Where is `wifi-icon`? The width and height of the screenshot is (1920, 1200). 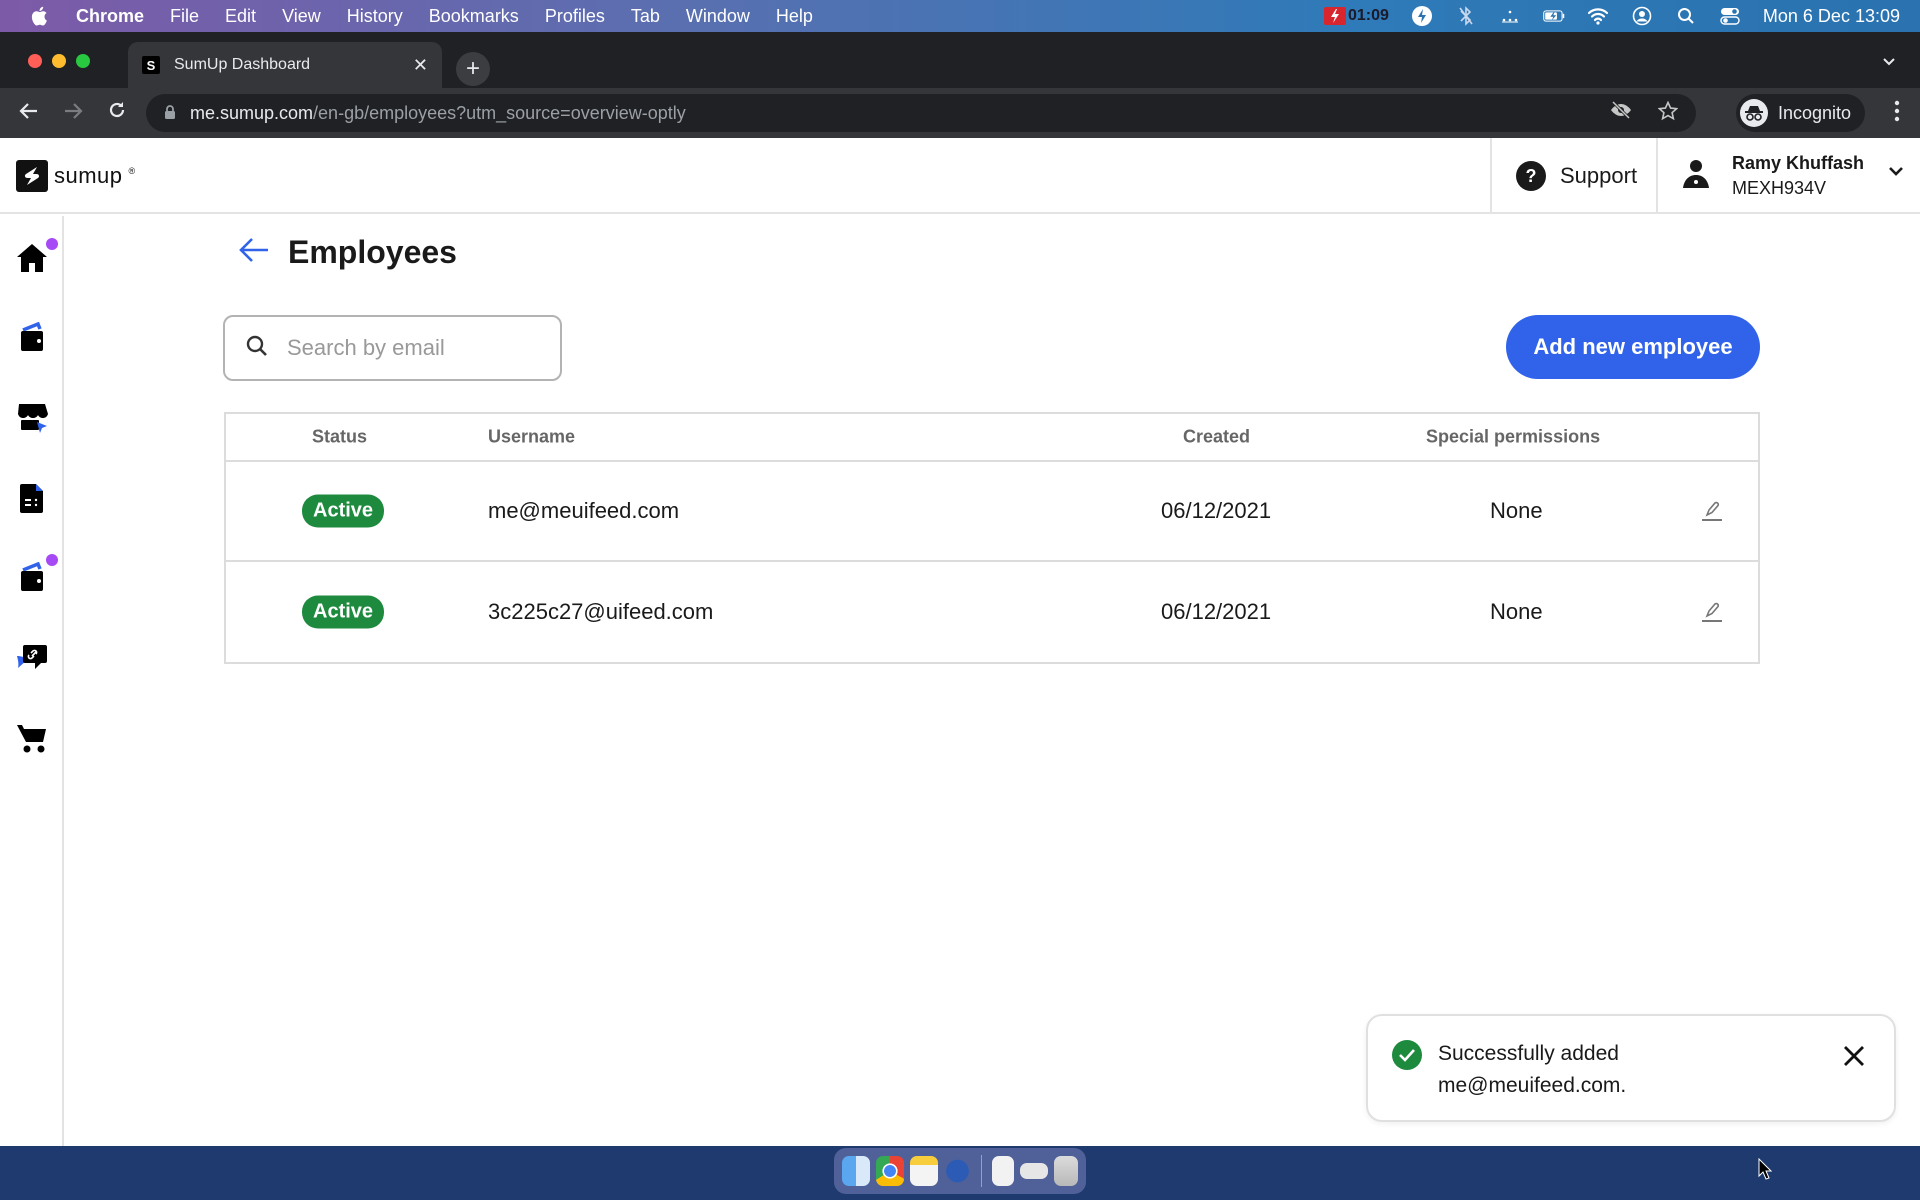 wifi-icon is located at coordinates (1598, 16).